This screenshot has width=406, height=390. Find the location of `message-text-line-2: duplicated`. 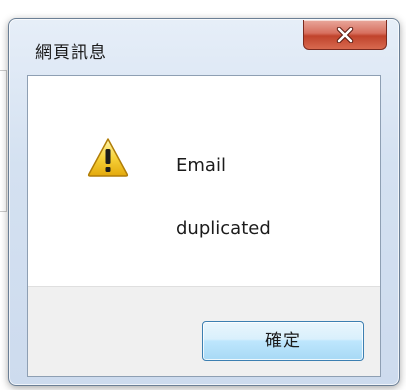

message-text-line-2: duplicated is located at coordinates (223, 228).